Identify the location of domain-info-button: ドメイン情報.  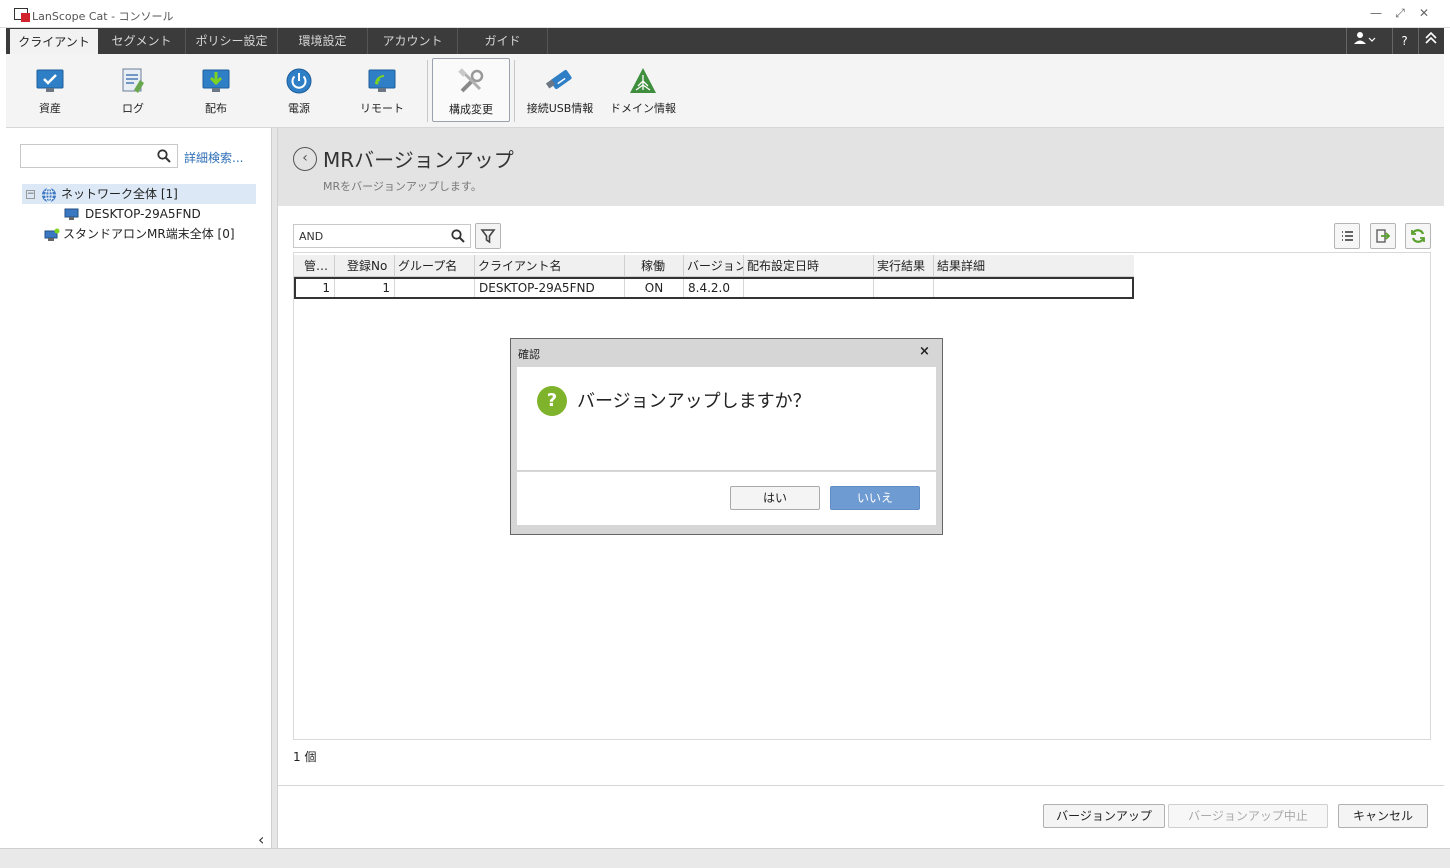
(643, 90).